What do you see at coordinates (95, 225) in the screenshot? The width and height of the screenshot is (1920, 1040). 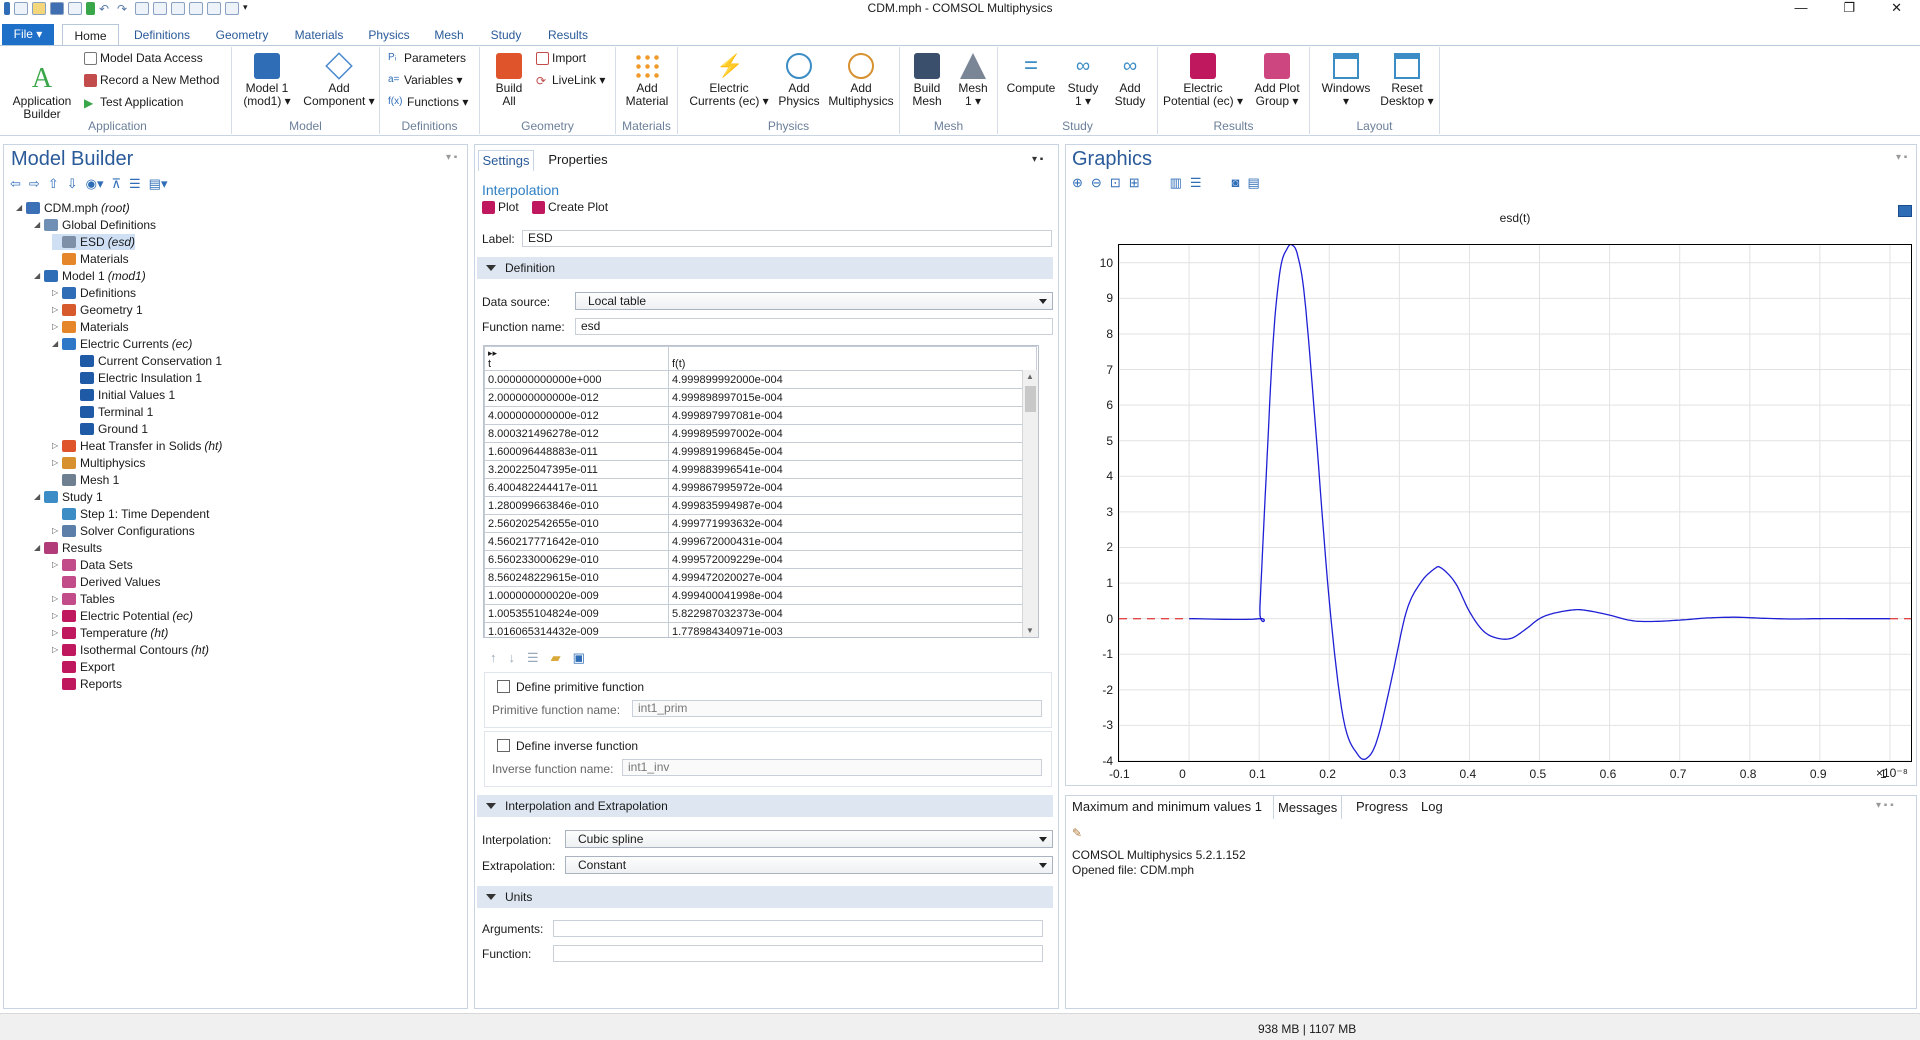 I see `tree-node: ◢ Global Definitions` at bounding box center [95, 225].